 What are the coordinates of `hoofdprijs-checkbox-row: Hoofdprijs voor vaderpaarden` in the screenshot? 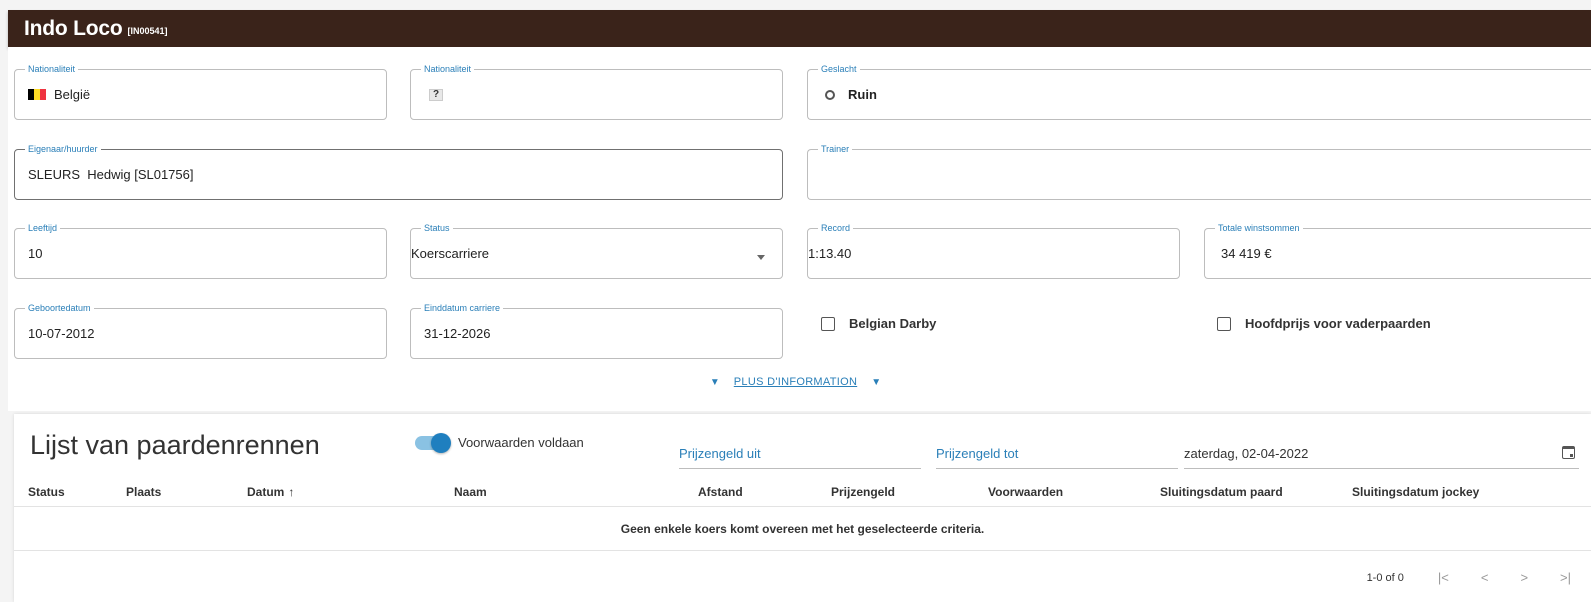 It's located at (1324, 323).